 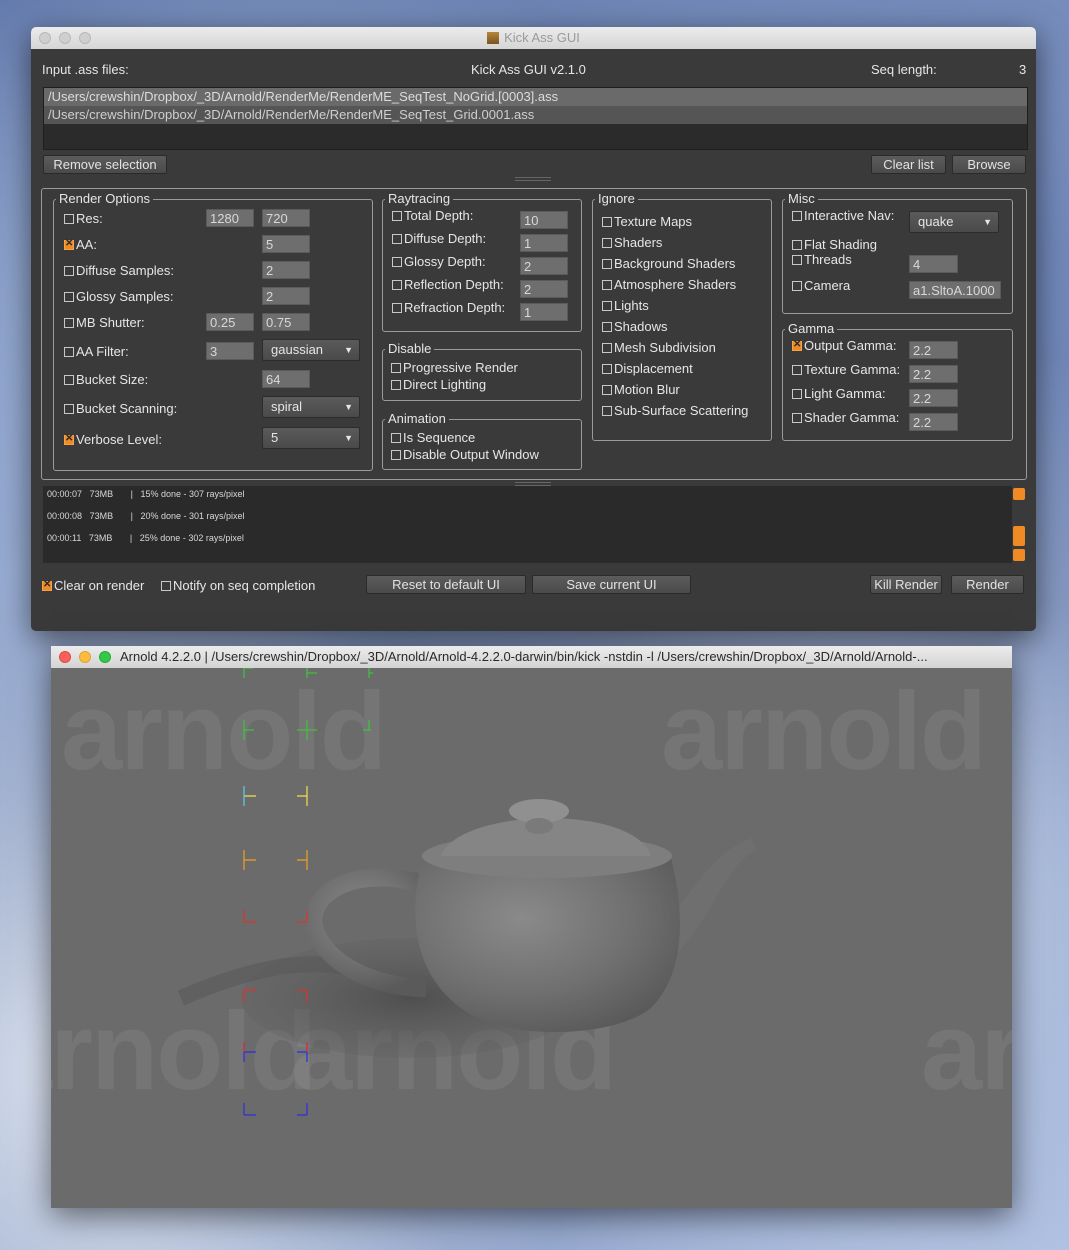 What do you see at coordinates (286, 270) in the screenshot?
I see `diffuse-samples-field: 2` at bounding box center [286, 270].